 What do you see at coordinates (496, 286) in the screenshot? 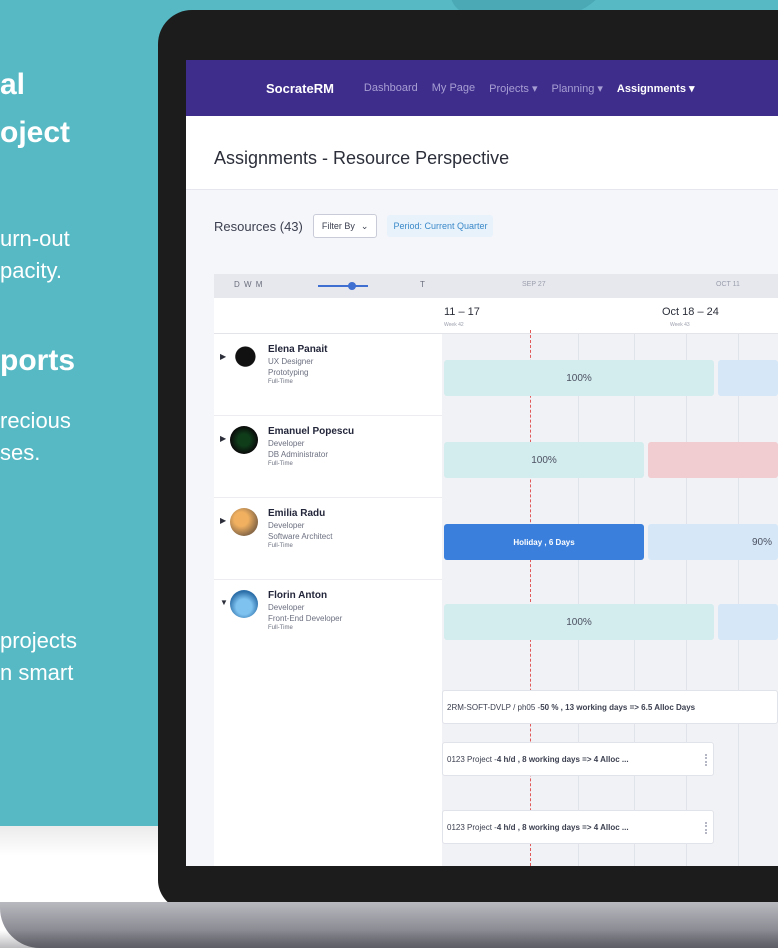
I see `timeline-header: D W M T SEP 27 OCT 11` at bounding box center [496, 286].